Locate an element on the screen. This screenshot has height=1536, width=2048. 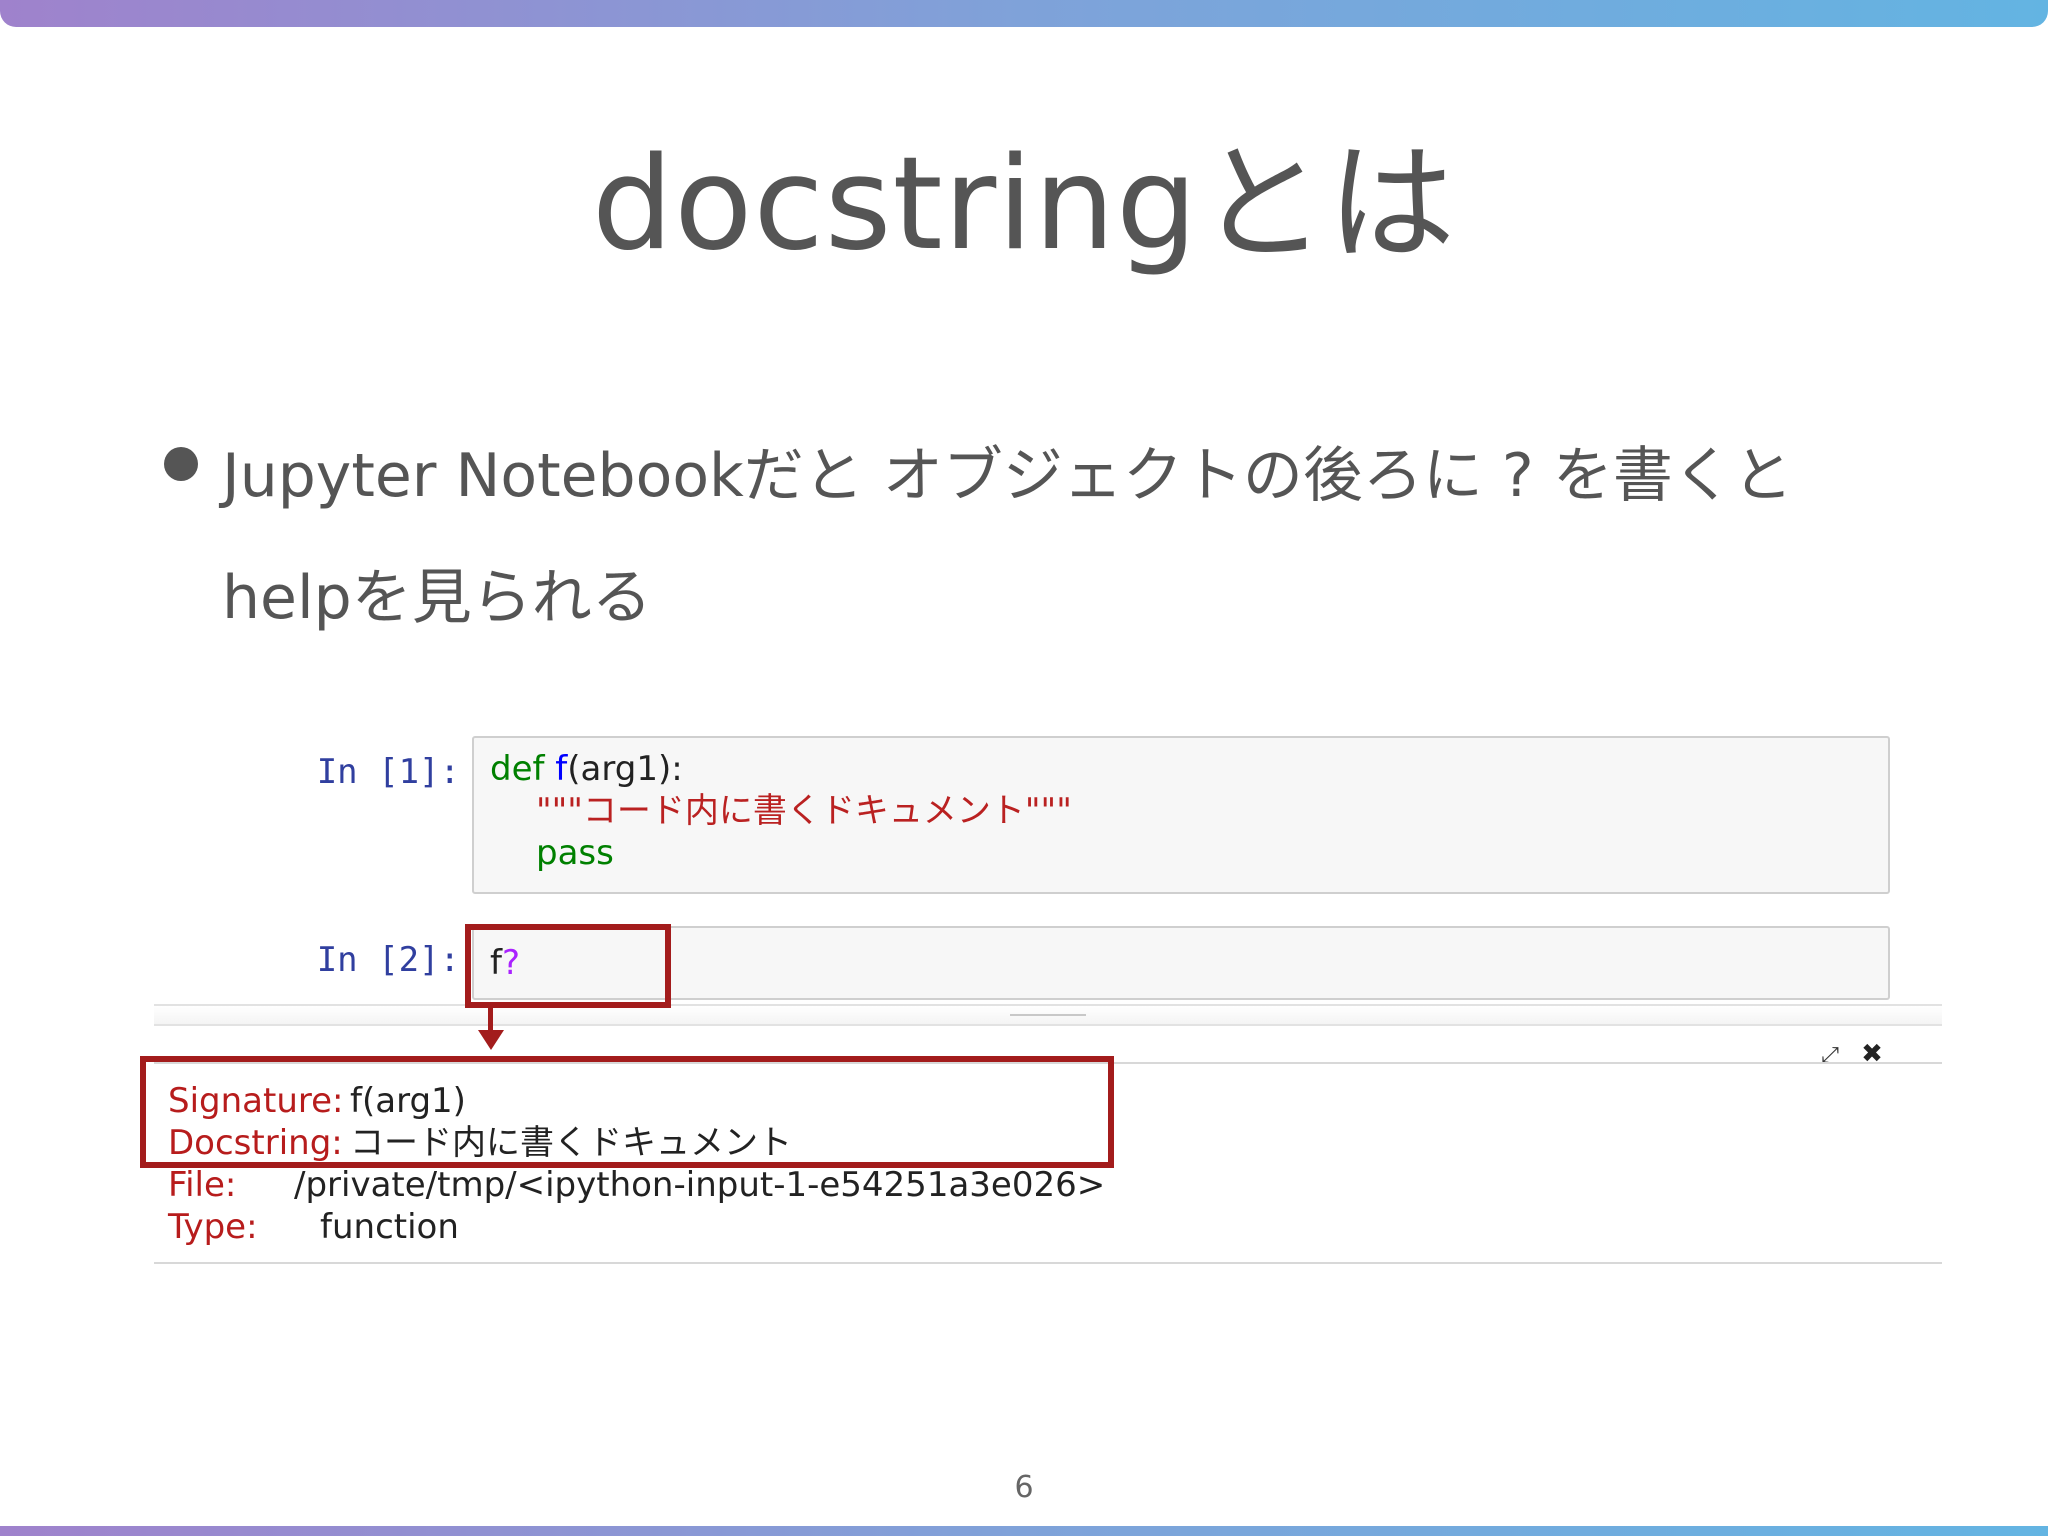
bullet-dot is located at coordinates (181, 464).